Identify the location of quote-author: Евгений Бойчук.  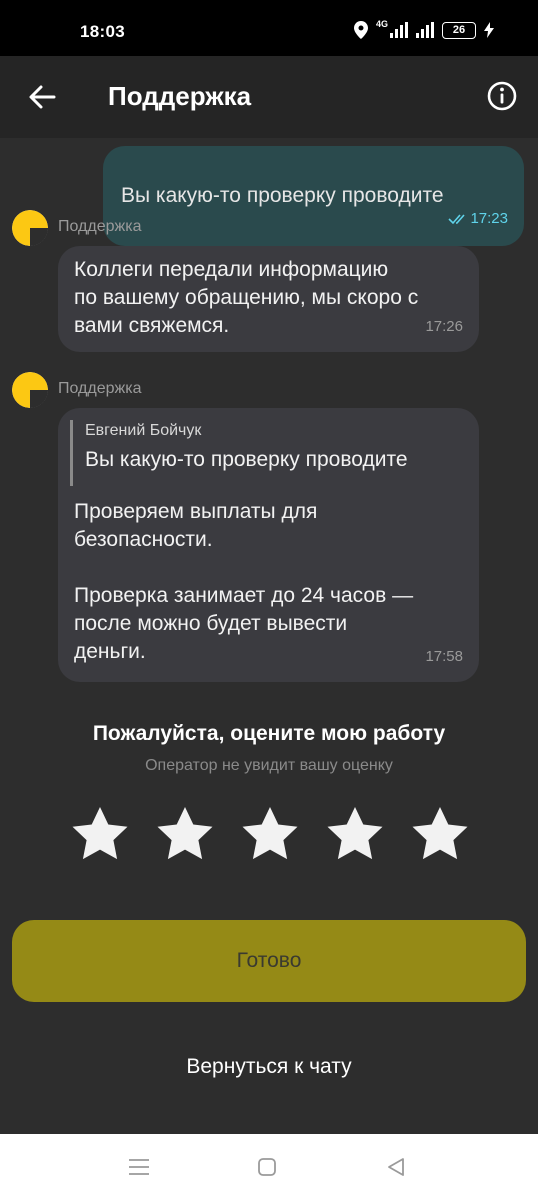
(143, 430).